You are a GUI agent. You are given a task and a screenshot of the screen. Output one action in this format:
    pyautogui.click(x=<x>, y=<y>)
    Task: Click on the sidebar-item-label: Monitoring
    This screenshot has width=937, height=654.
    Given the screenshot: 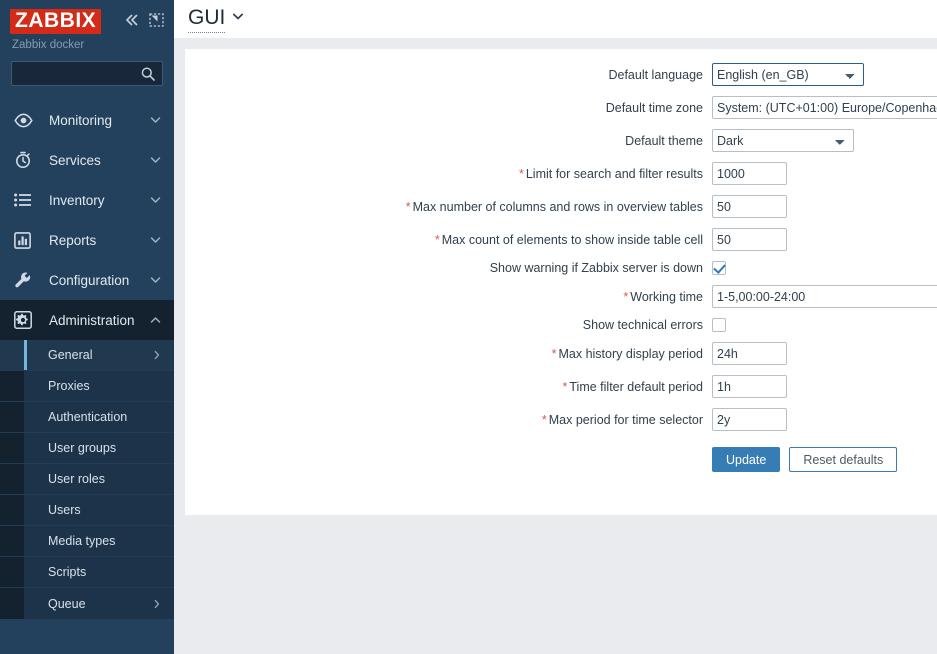 What is the action you would take?
    pyautogui.click(x=81, y=120)
    